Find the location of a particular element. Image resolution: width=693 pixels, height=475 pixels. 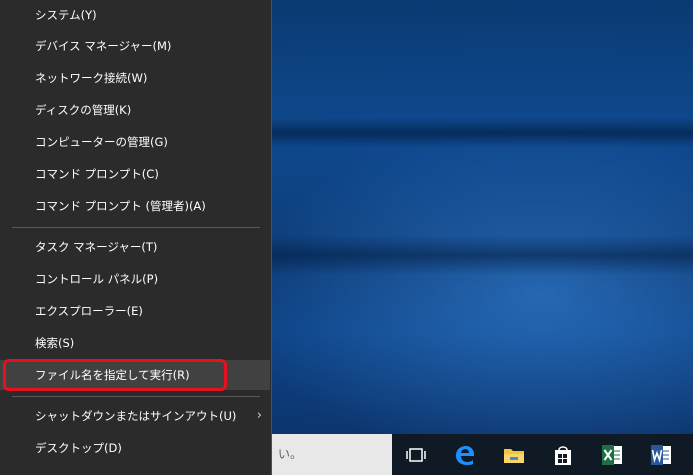

word-icon is located at coordinates (661, 454).